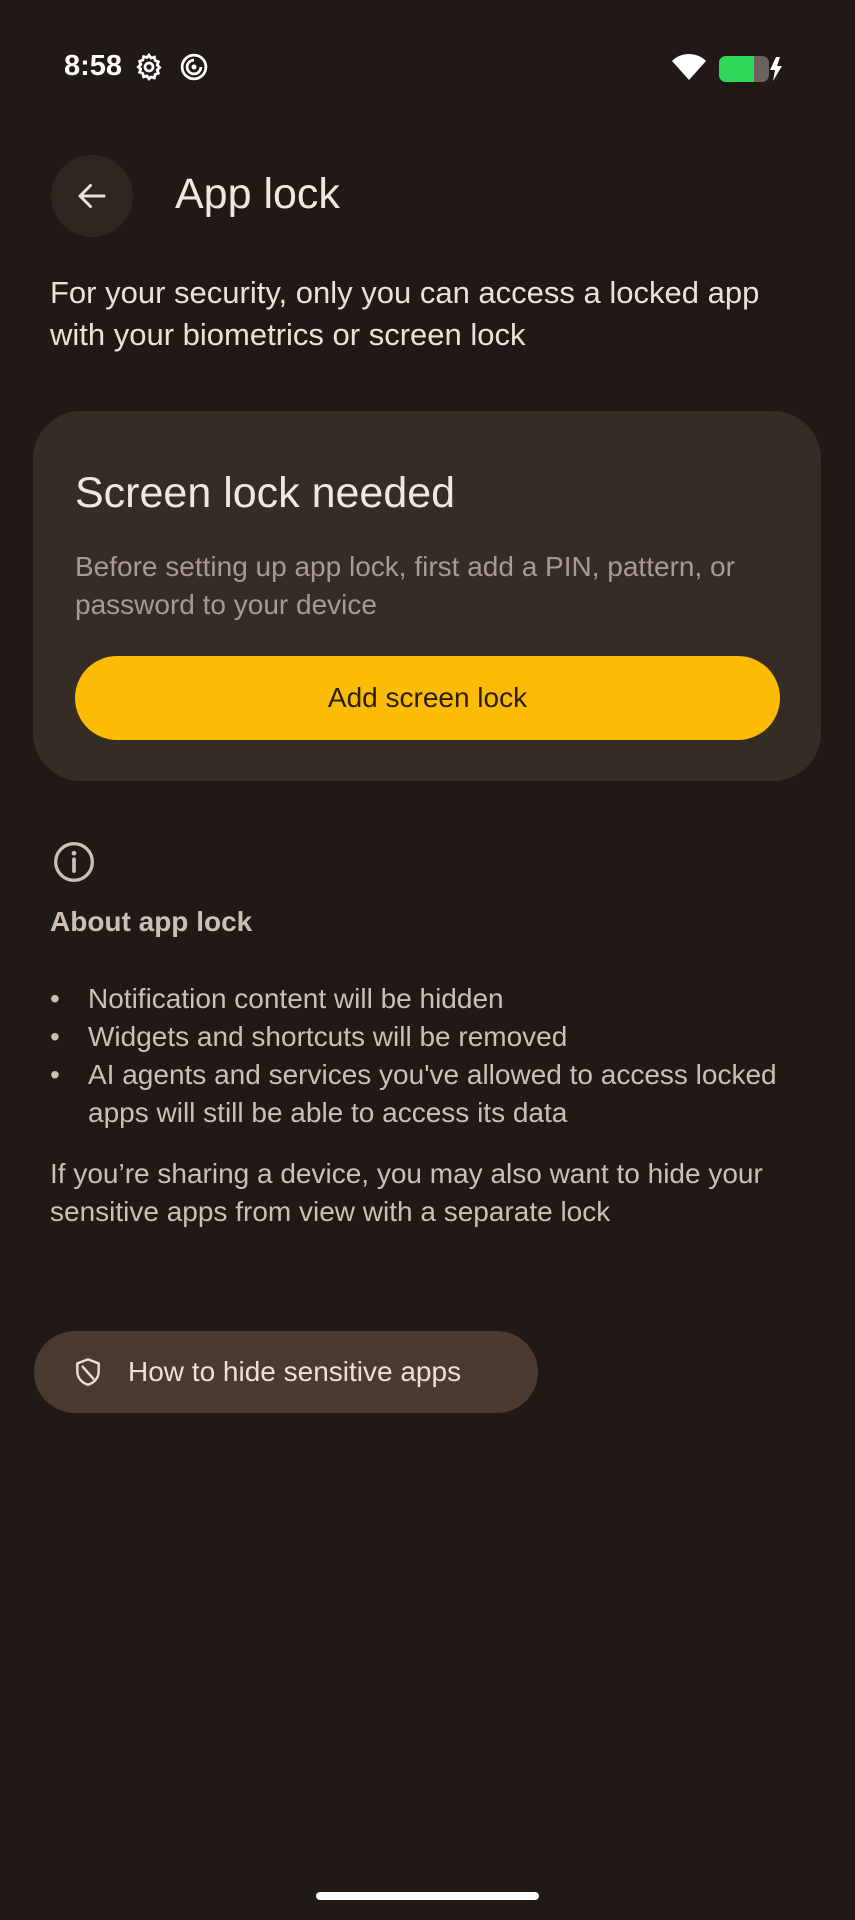 The width and height of the screenshot is (855, 1920). I want to click on list-item: • Notification content will be hidden, so click(430, 999).